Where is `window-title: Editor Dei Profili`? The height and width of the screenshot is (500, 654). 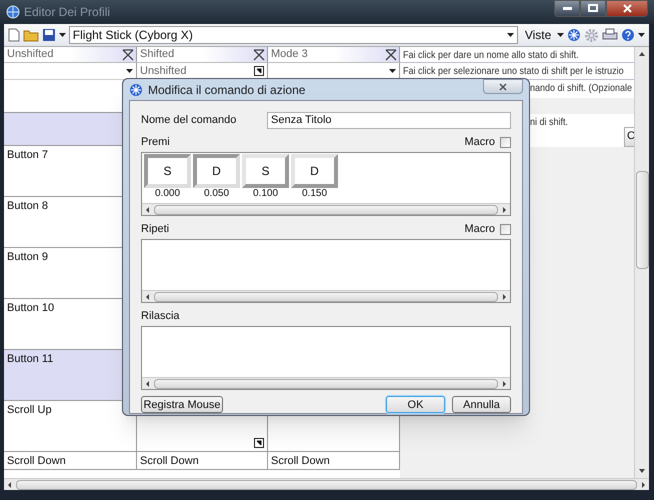
window-title: Editor Dei Profili is located at coordinates (67, 12).